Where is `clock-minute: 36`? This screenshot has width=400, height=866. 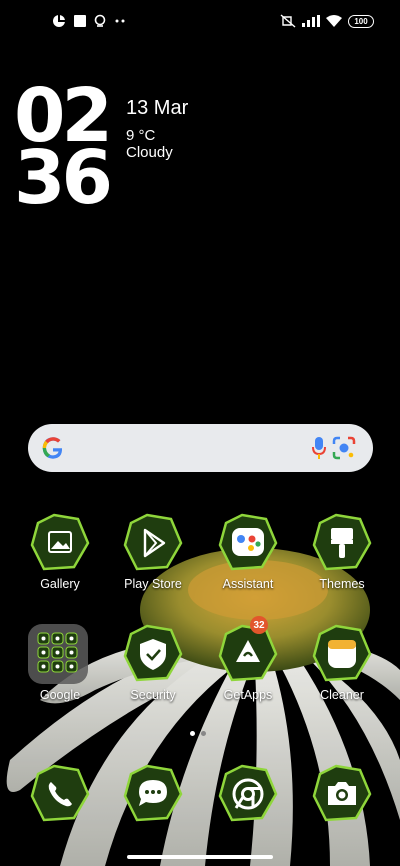 clock-minute: 36 is located at coordinates (63, 178).